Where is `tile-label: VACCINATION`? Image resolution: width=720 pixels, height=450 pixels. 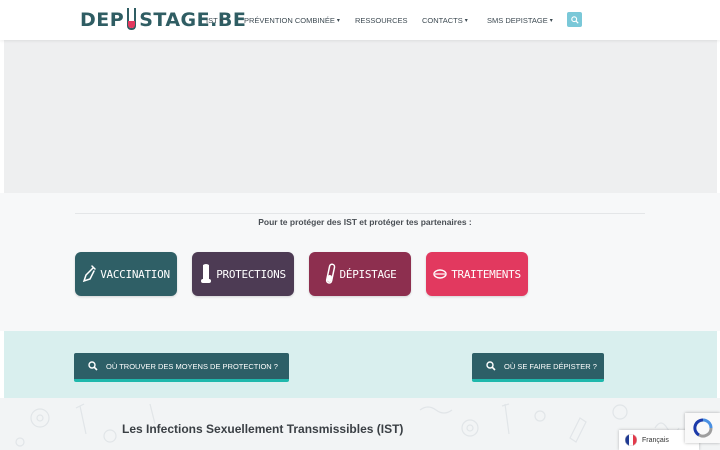
tile-label: VACCINATION is located at coordinates (135, 274).